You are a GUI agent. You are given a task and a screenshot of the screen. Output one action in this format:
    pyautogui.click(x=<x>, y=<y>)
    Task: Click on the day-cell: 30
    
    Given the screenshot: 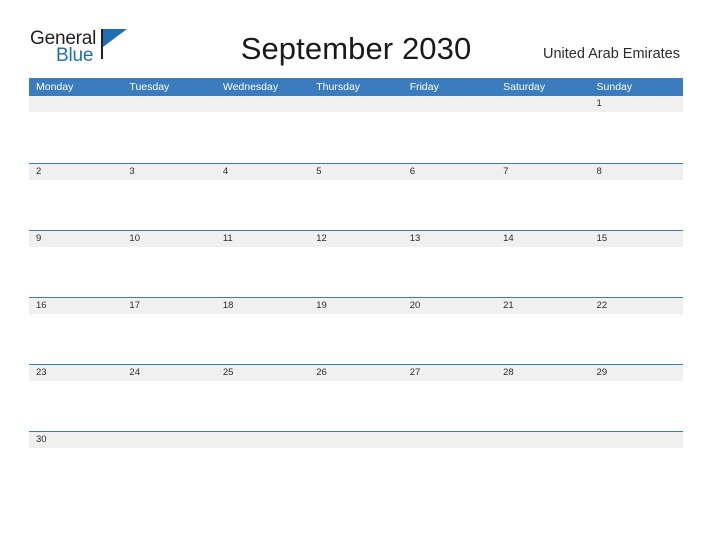 What is the action you would take?
    pyautogui.click(x=76, y=448)
    